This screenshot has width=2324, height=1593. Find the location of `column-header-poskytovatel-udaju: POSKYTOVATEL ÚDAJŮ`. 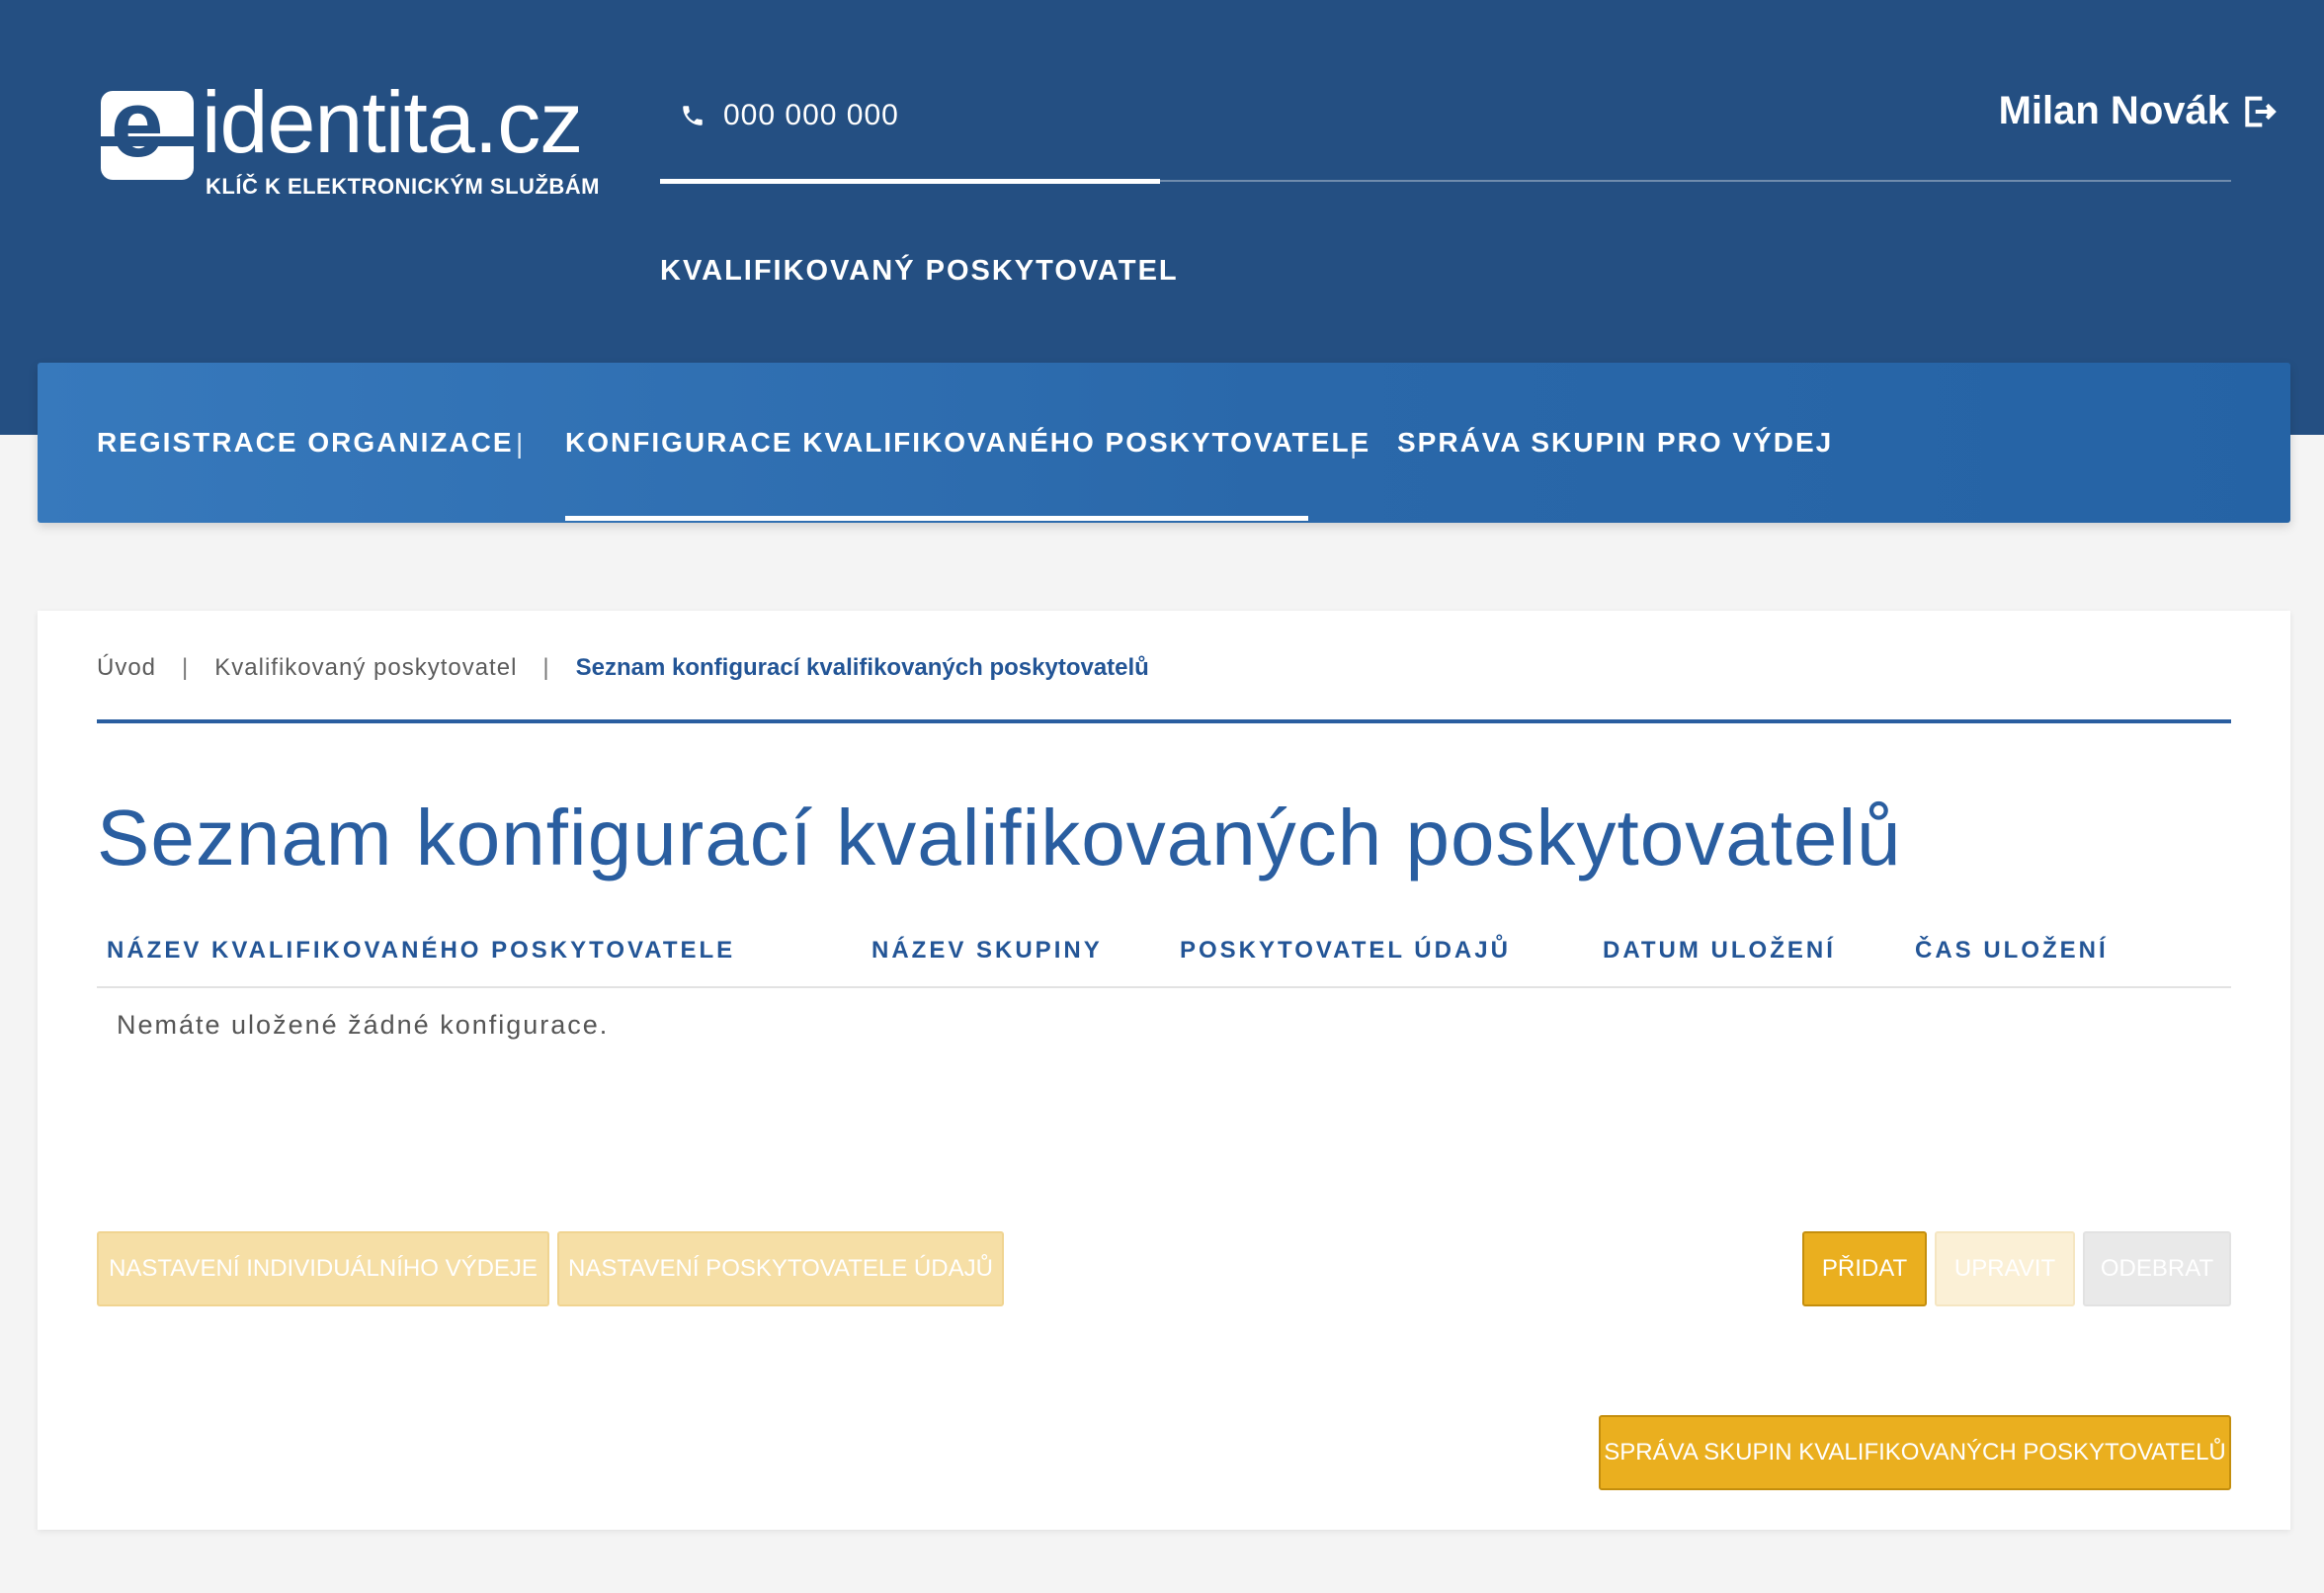

column-header-poskytovatel-udaju: POSKYTOVATEL ÚDAJŮ is located at coordinates (1345, 950).